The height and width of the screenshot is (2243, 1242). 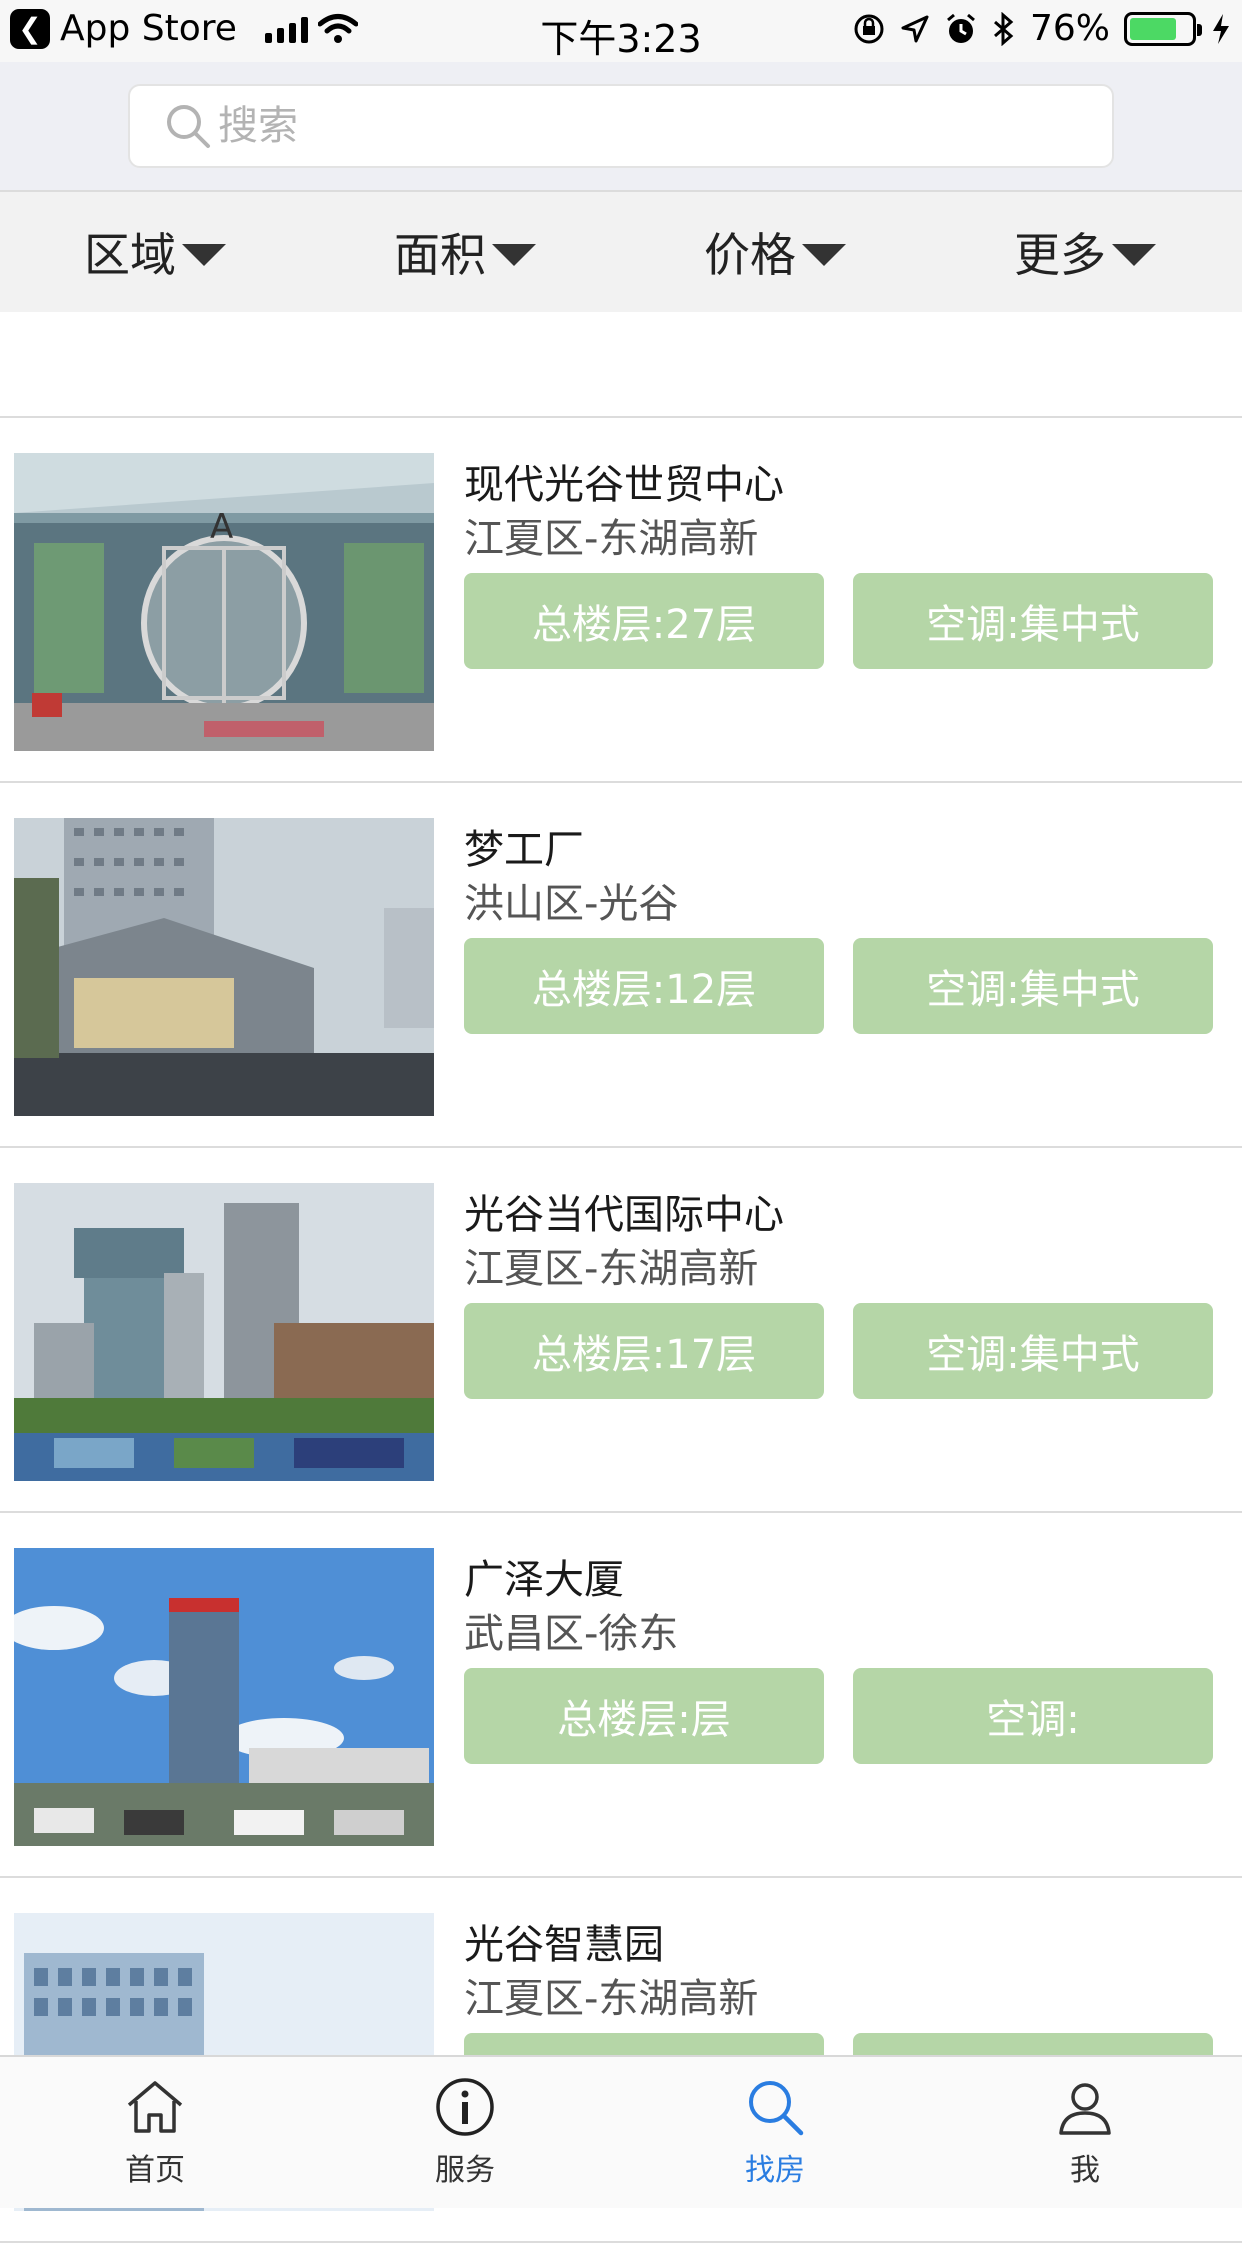 I want to click on tab-home: 首页, so click(x=155, y=2132).